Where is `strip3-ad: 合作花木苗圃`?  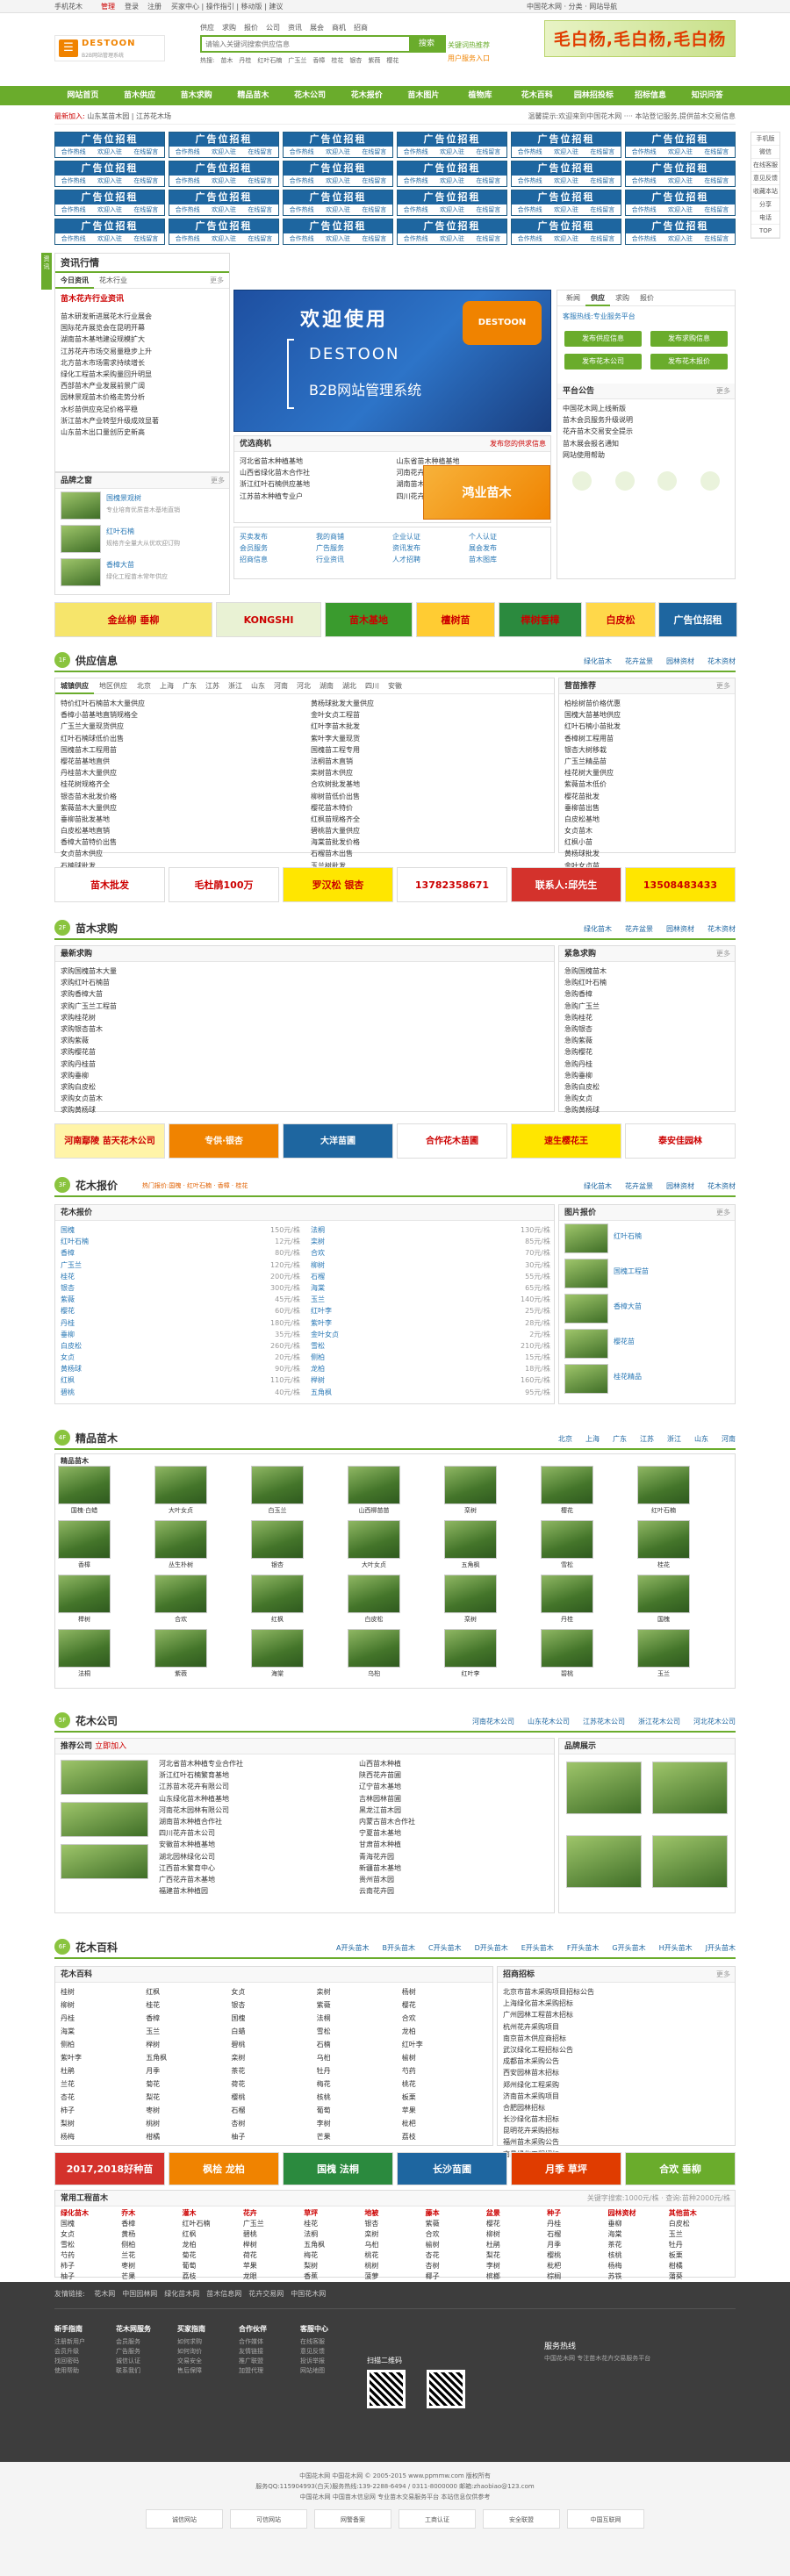
strip3-ad: 合作花木苗圃 is located at coordinates (452, 1141).